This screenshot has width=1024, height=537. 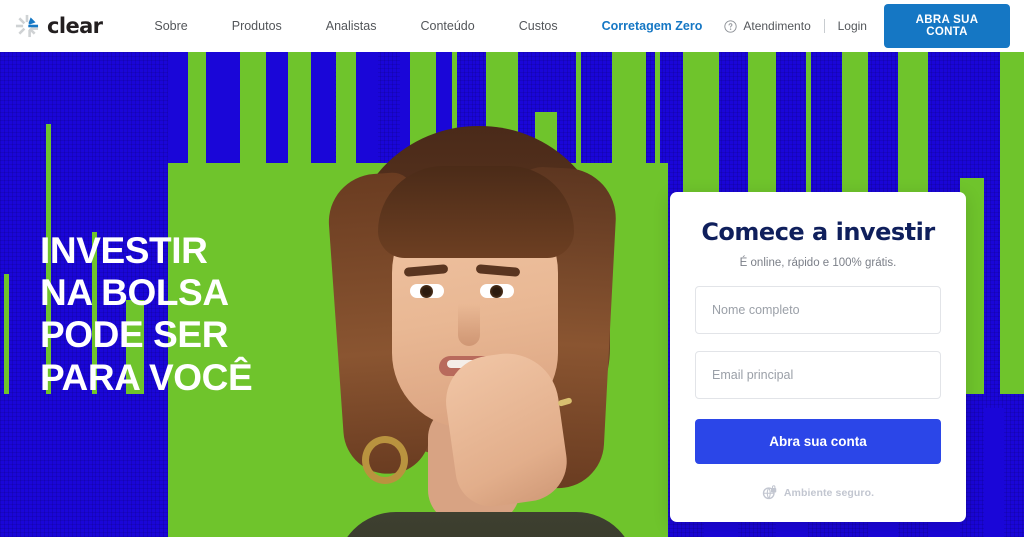 I want to click on brand-logo: clear, so click(x=66, y=26).